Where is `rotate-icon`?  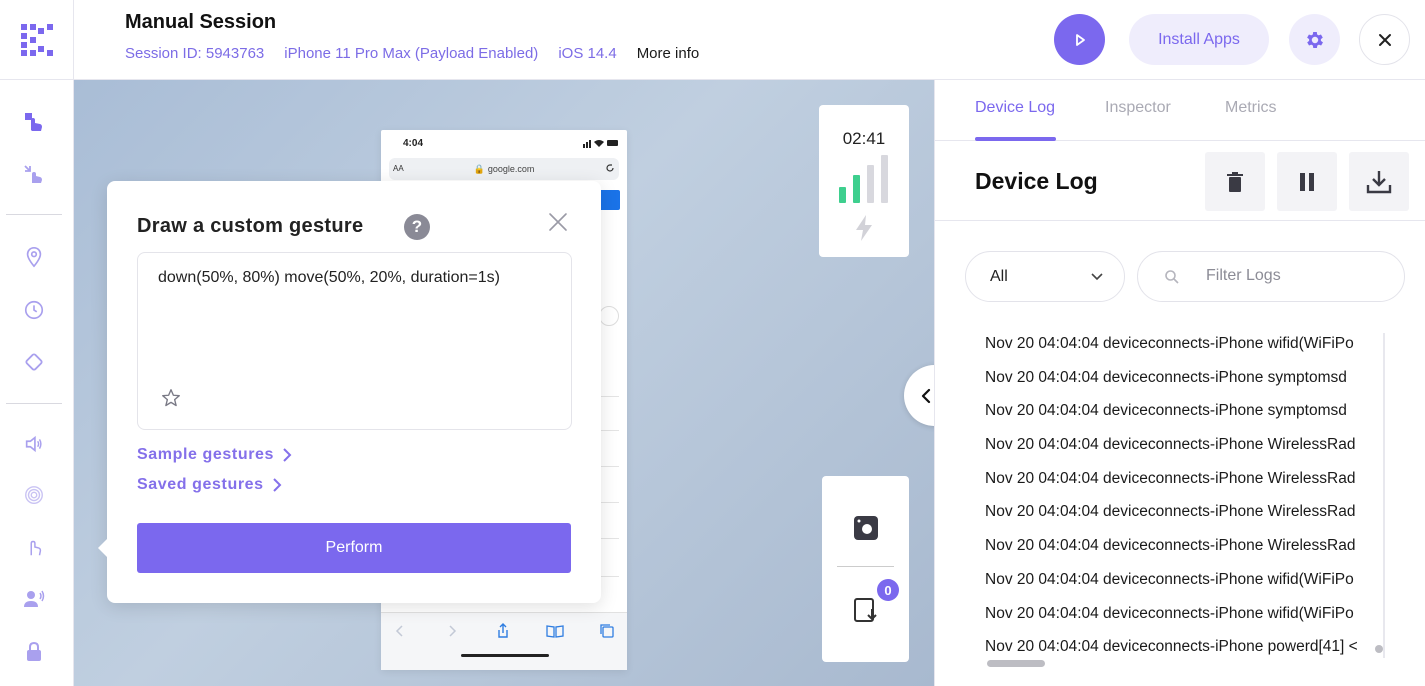
rotate-icon is located at coordinates (34, 362).